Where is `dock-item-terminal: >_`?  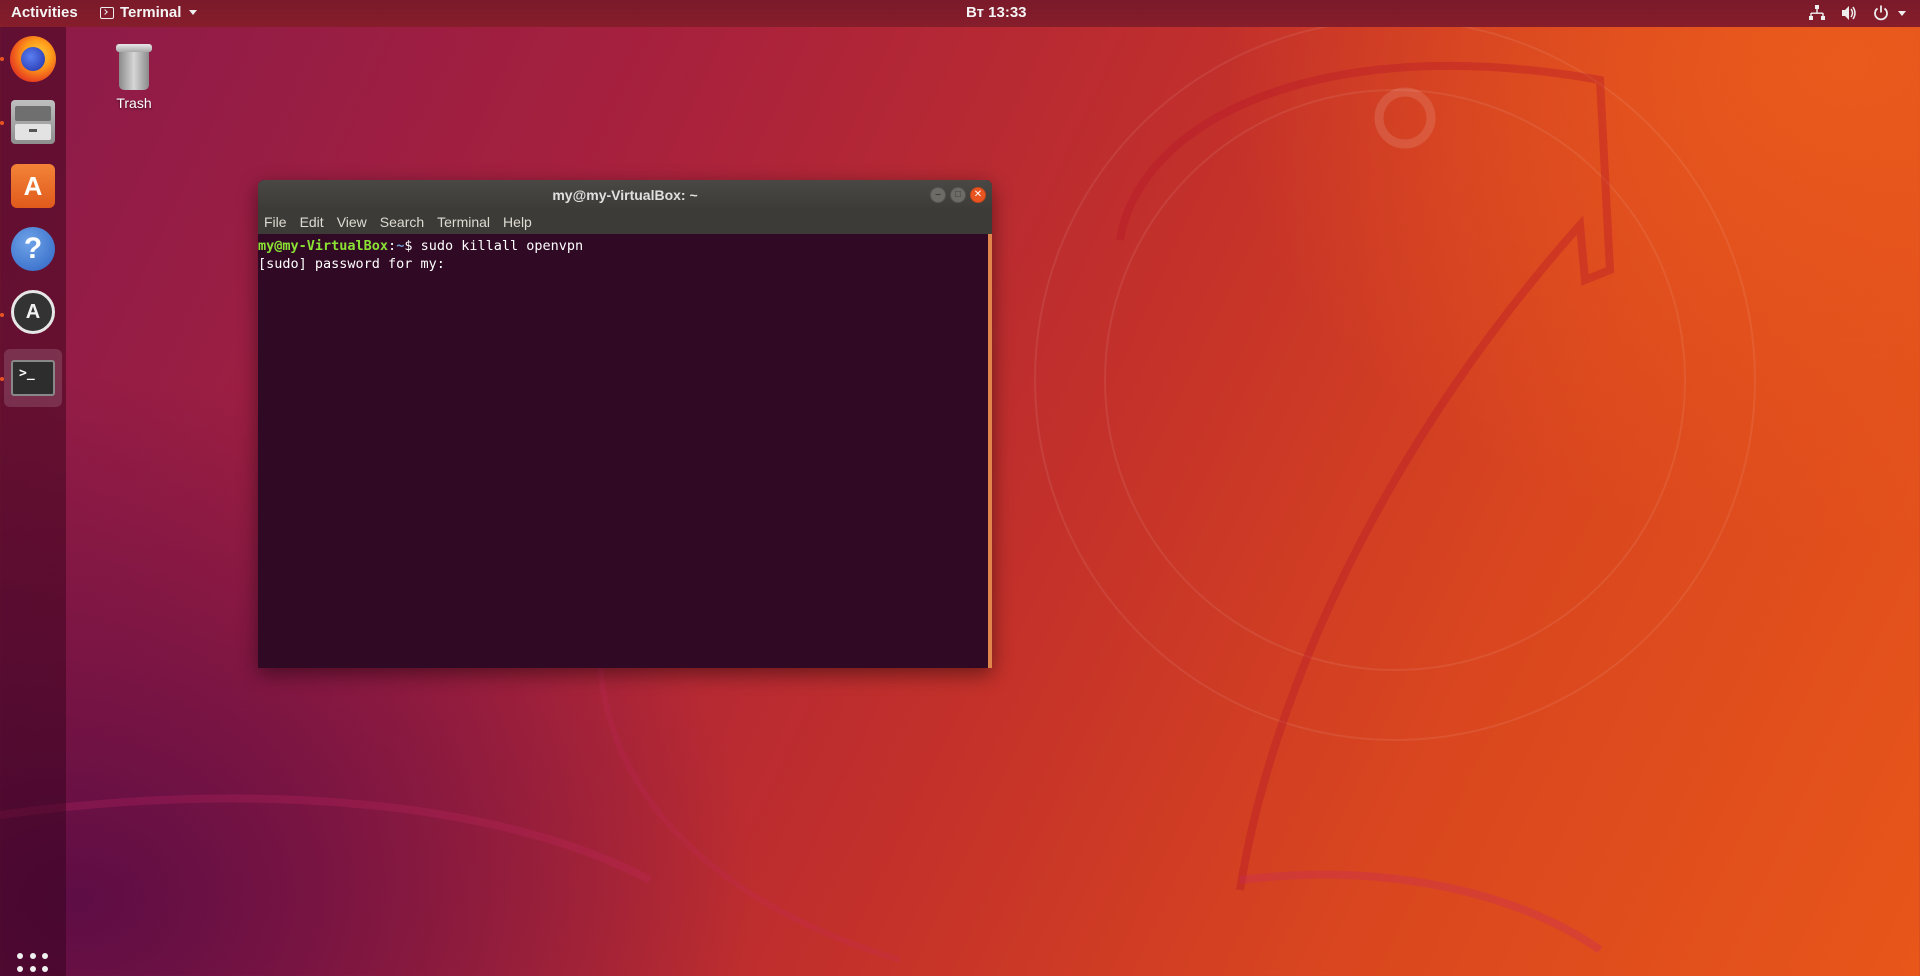
dock-item-terminal: >_ is located at coordinates (33, 378).